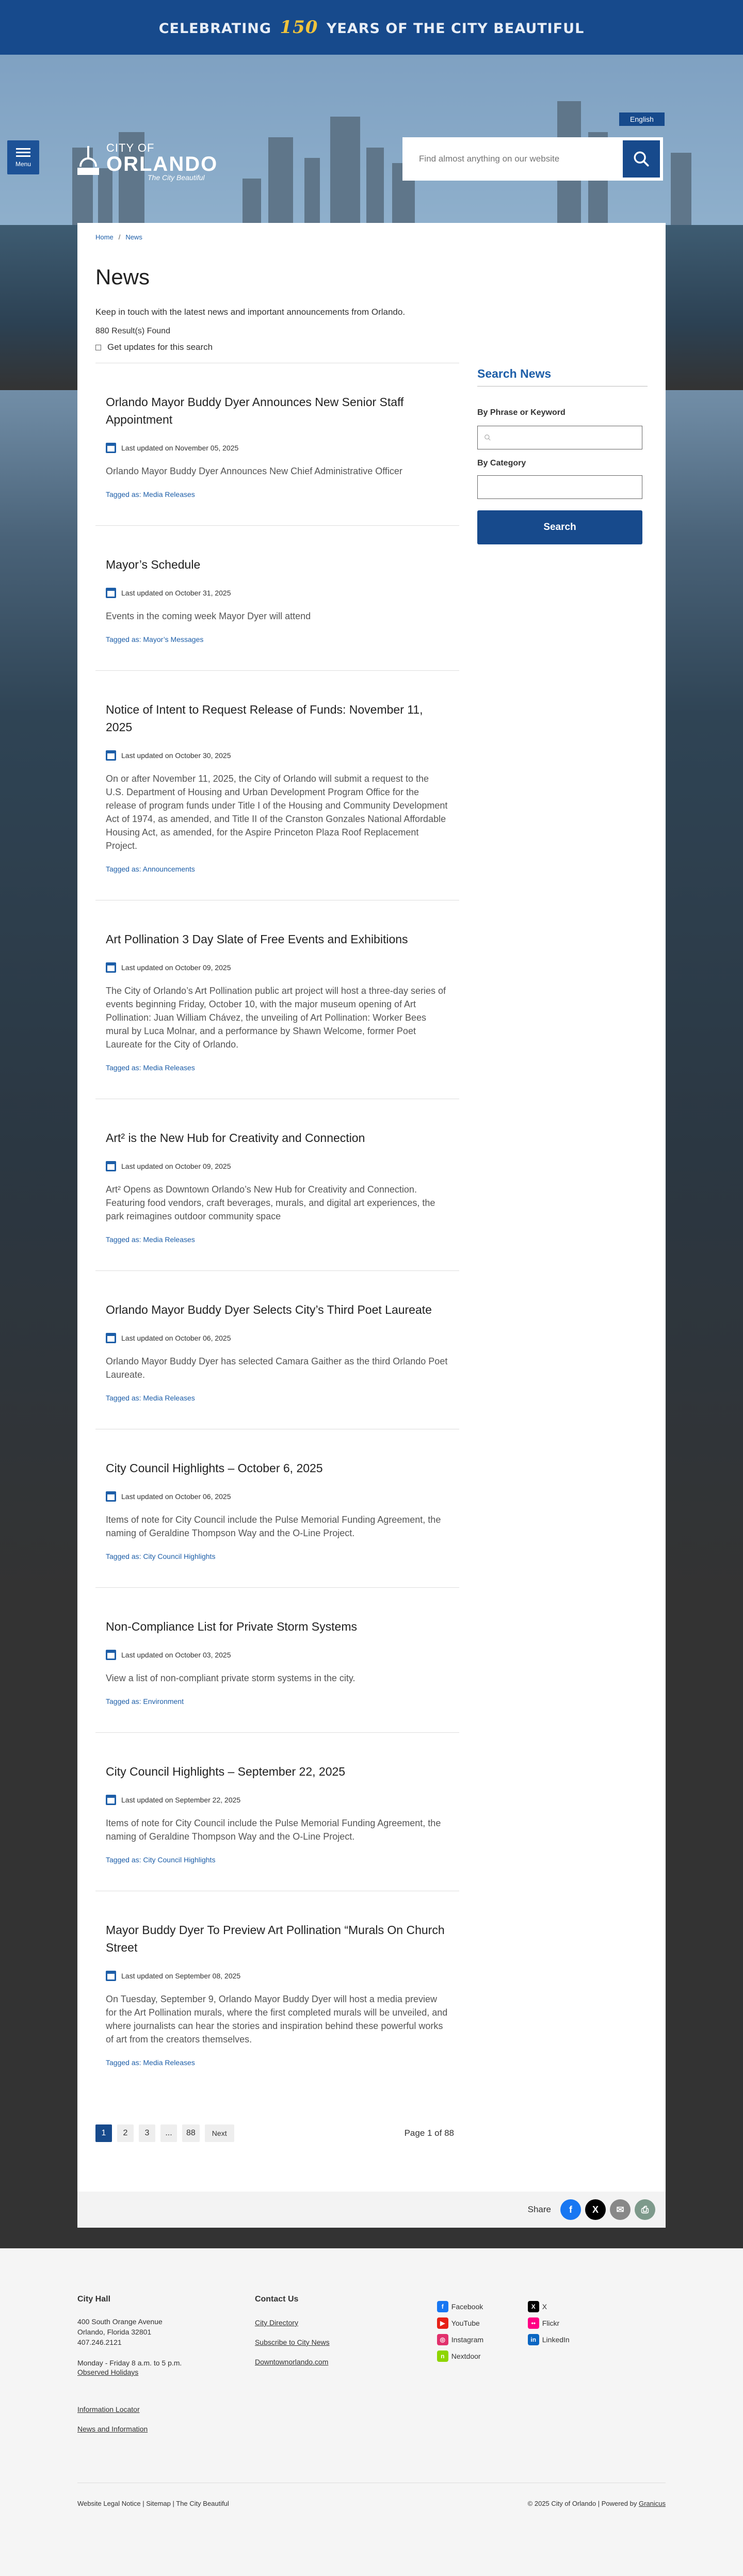 The height and width of the screenshot is (2576, 743). What do you see at coordinates (483, 2340) in the screenshot?
I see `instagram-link: ◎ Instagram` at bounding box center [483, 2340].